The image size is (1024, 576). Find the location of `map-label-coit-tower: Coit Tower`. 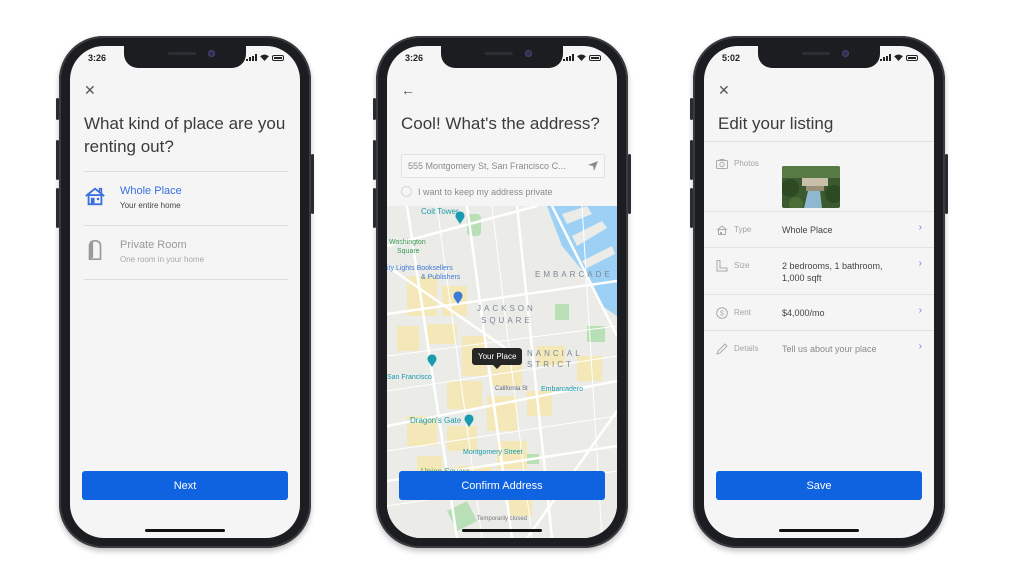

map-label-coit-tower: Coit Tower is located at coordinates (440, 211).